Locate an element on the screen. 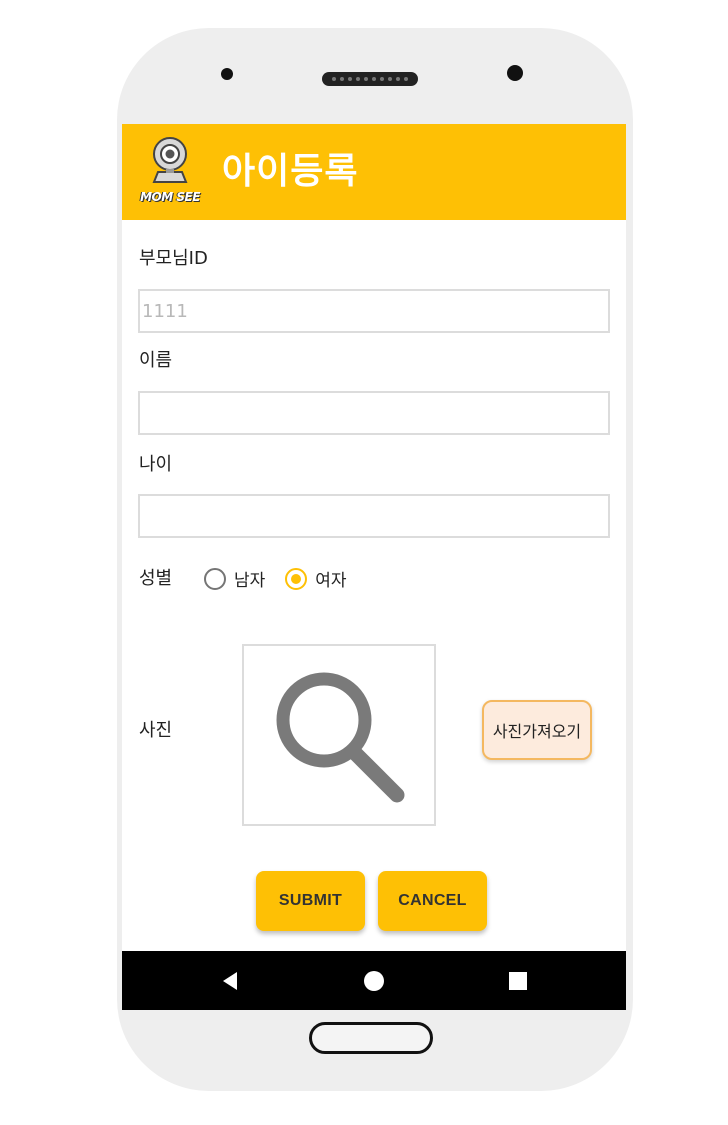 This screenshot has width=728, height=1125. parent-id-label: 부모님ID is located at coordinates (173, 258).